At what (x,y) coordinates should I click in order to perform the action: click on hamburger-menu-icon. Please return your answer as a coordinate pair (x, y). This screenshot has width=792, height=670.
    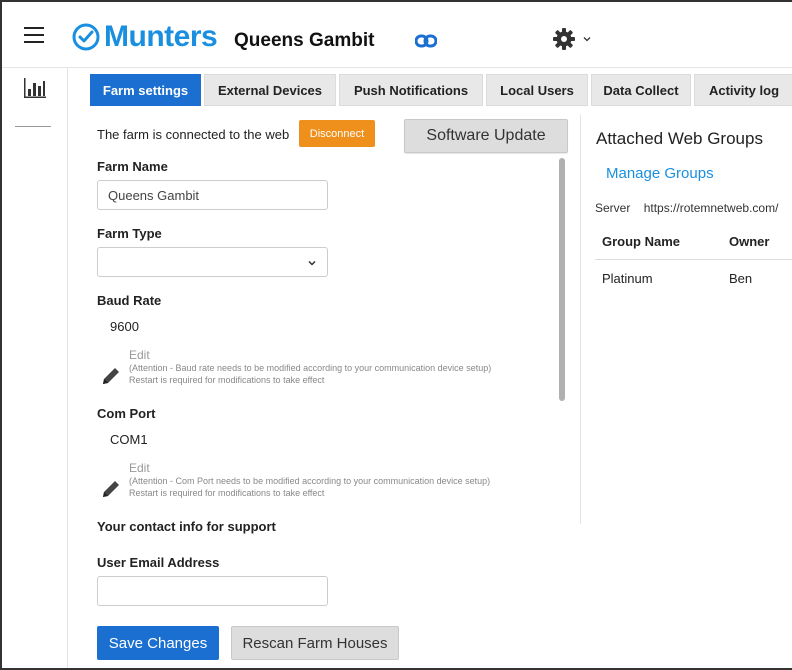
    Looking at the image, I should click on (34, 35).